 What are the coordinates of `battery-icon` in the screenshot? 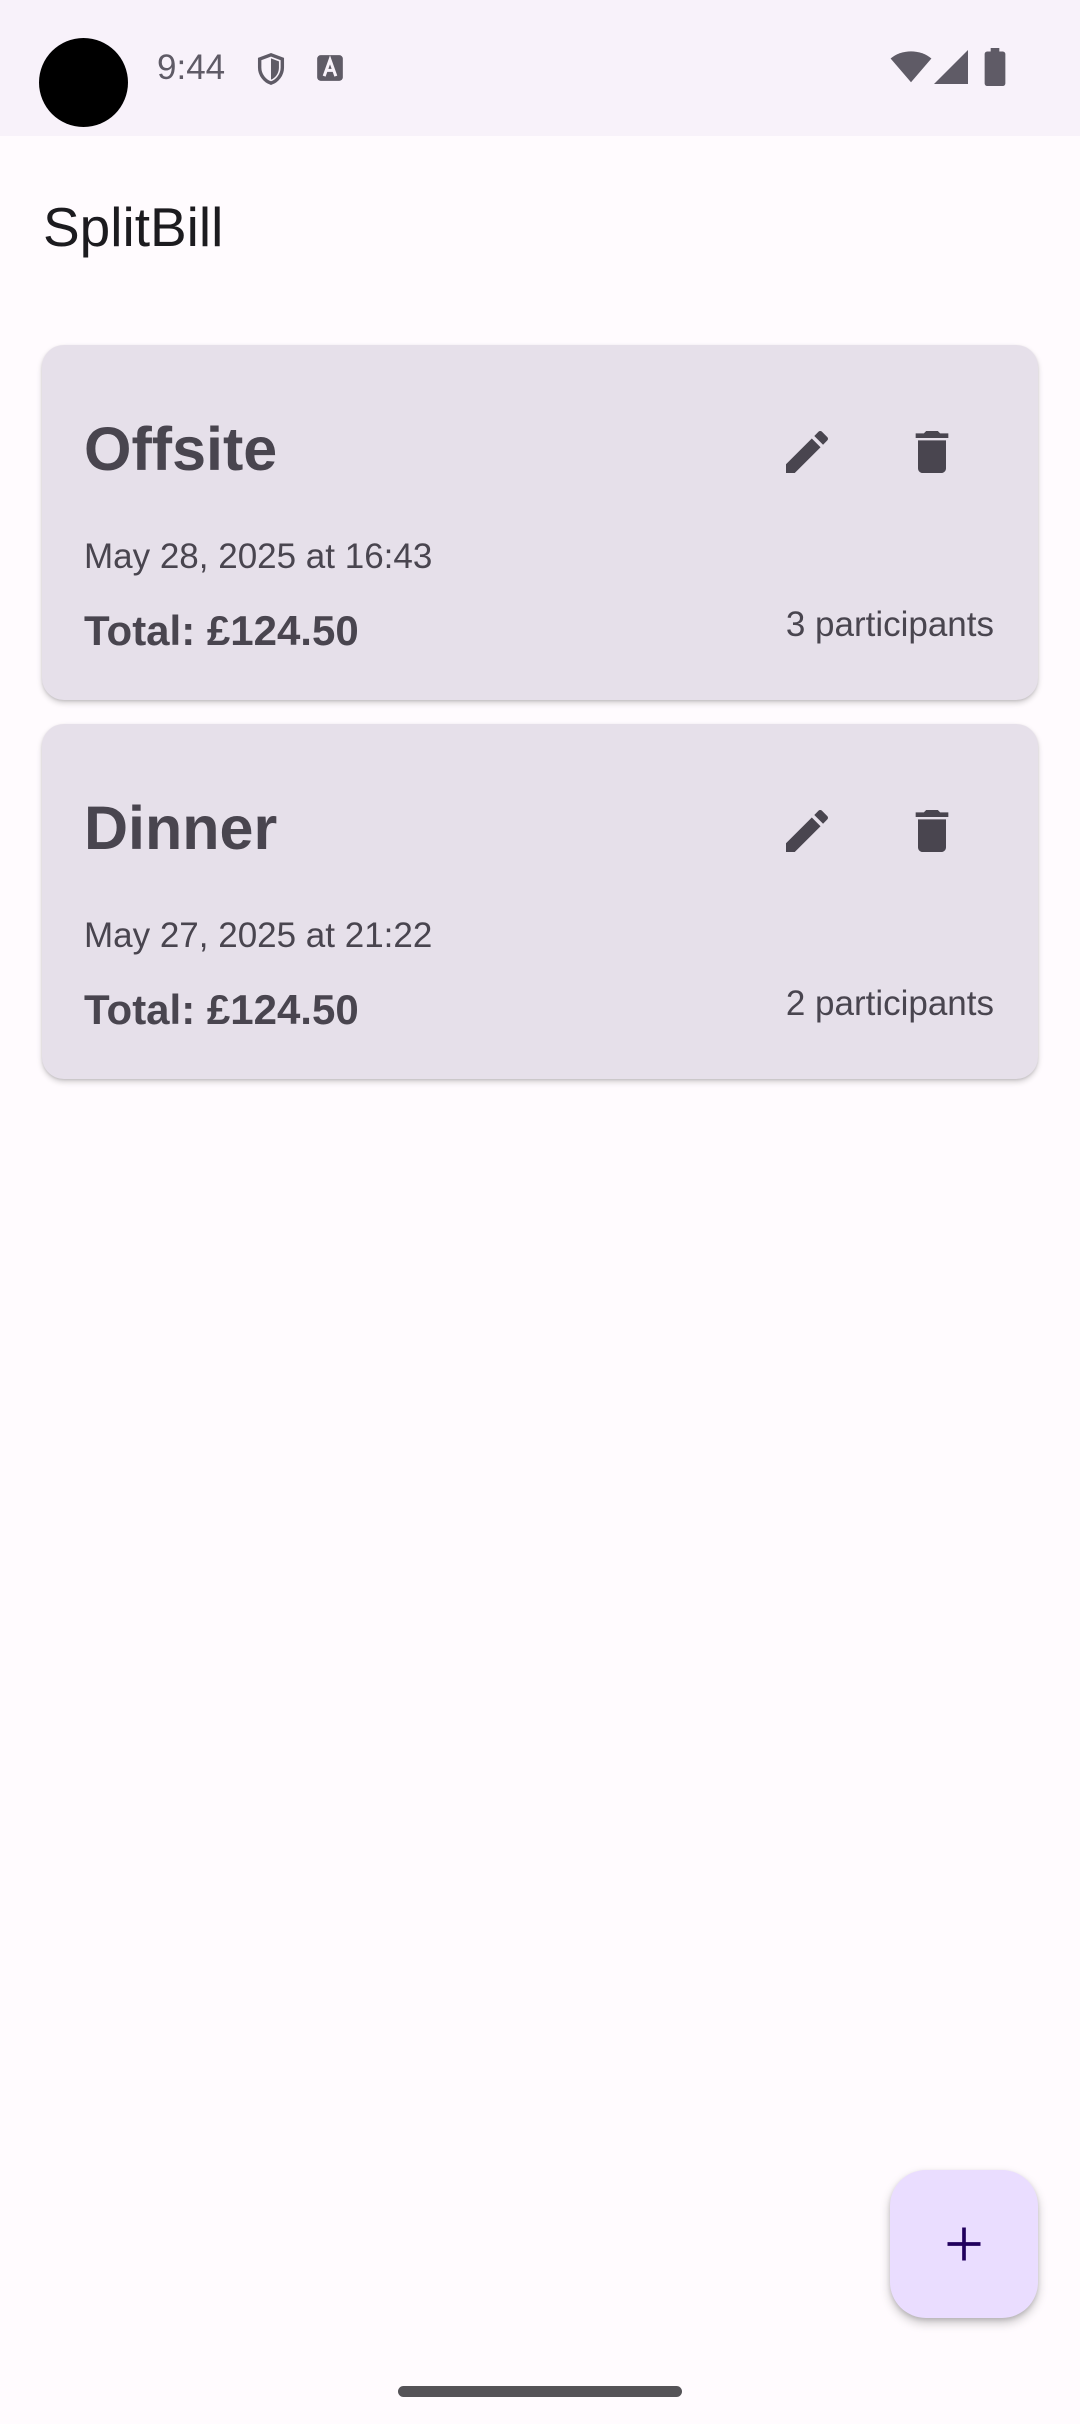 It's located at (995, 67).